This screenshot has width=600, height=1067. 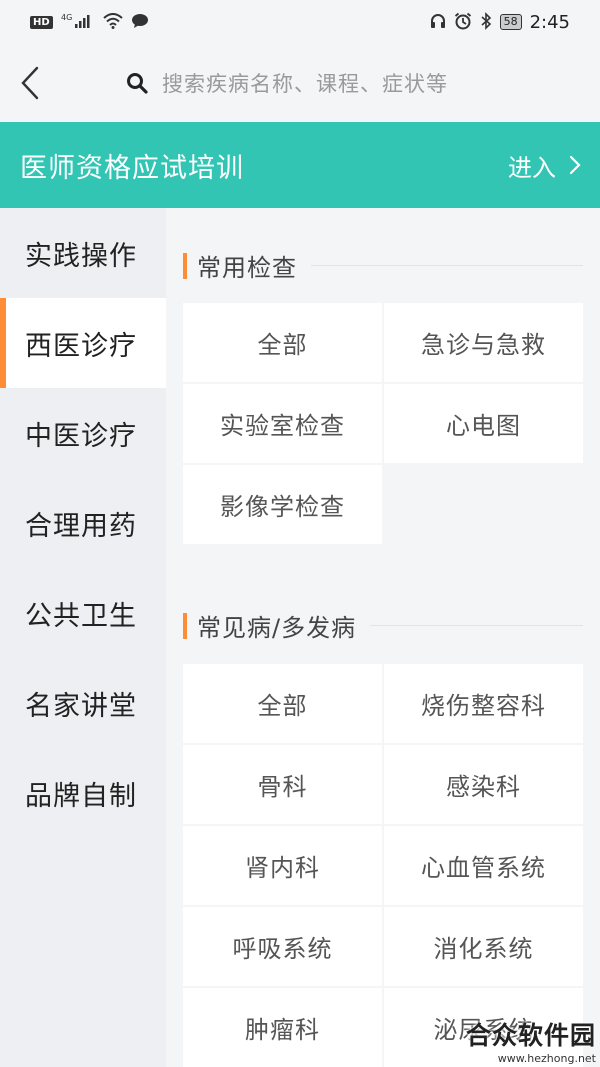 I want to click on sidebar-item-label: 中医诊疗, so click(x=81, y=436).